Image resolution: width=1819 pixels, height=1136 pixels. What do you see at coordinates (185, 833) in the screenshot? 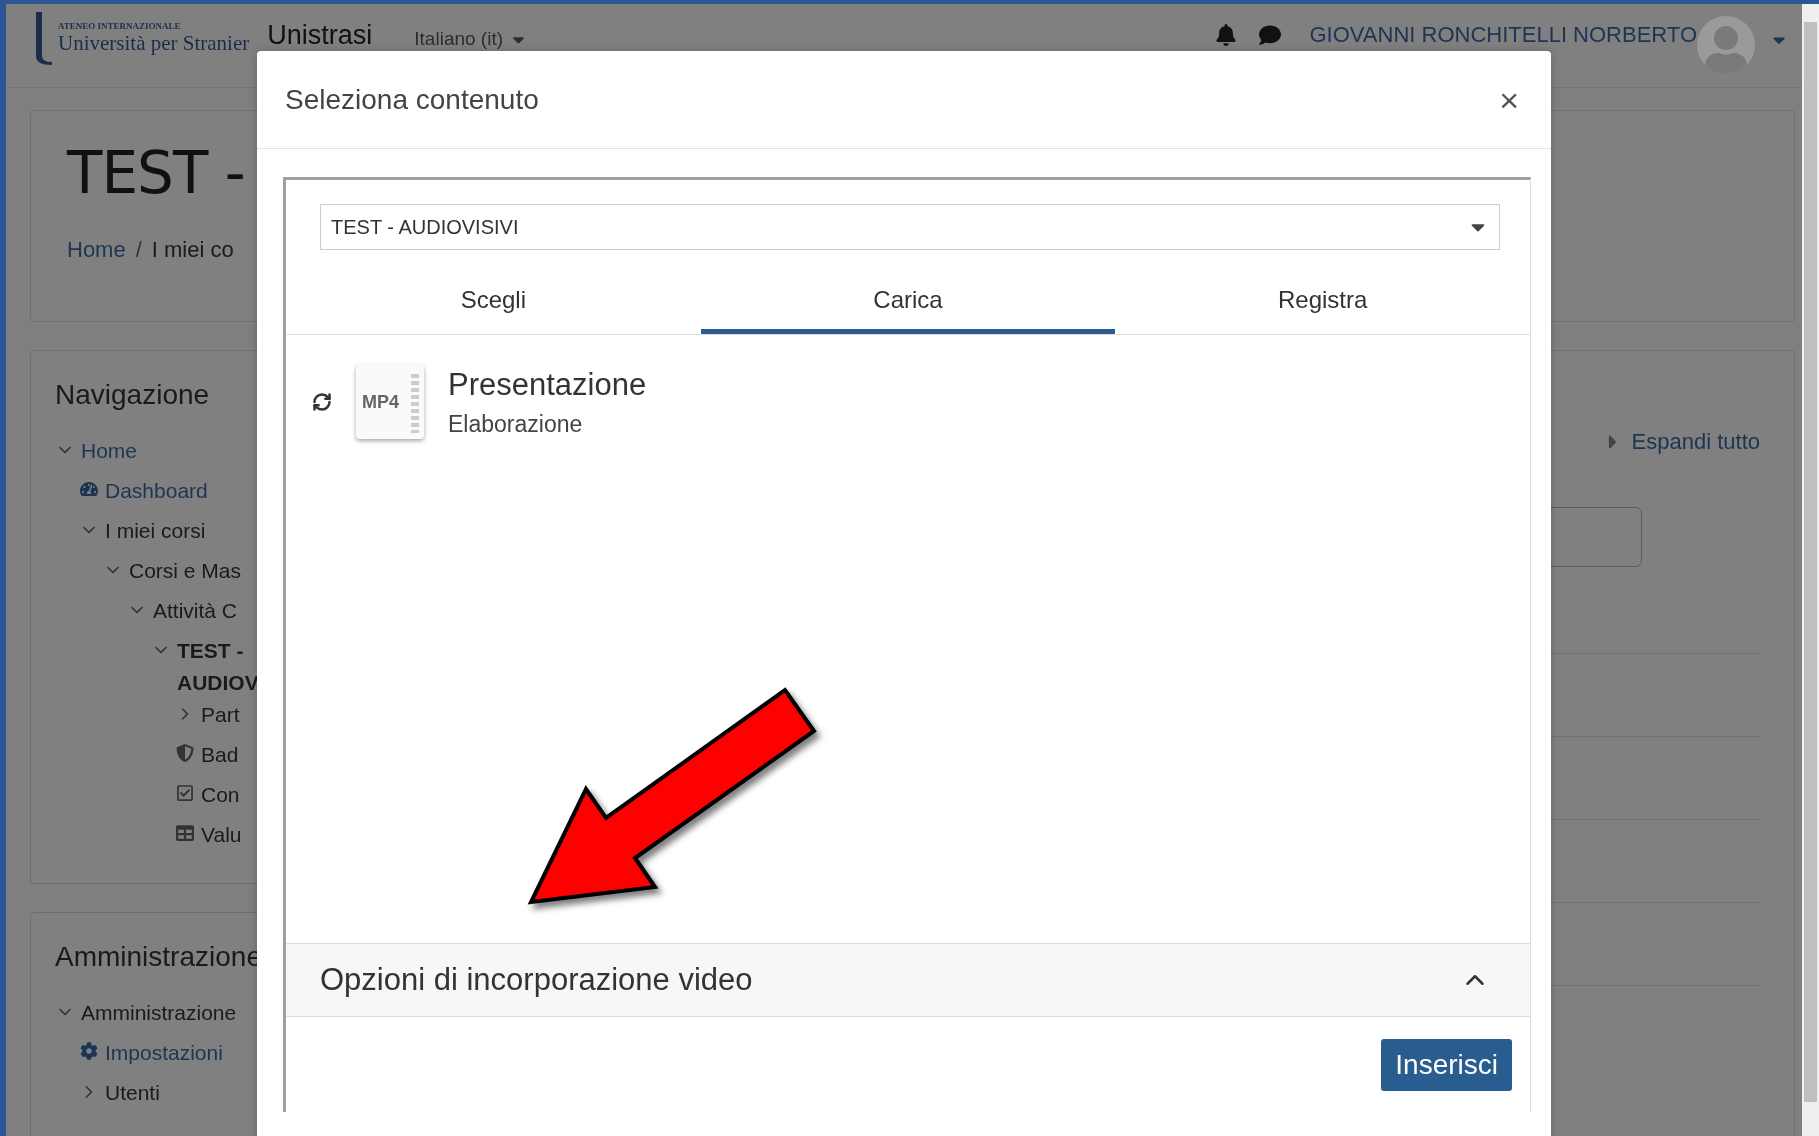
I see `table-icon` at bounding box center [185, 833].